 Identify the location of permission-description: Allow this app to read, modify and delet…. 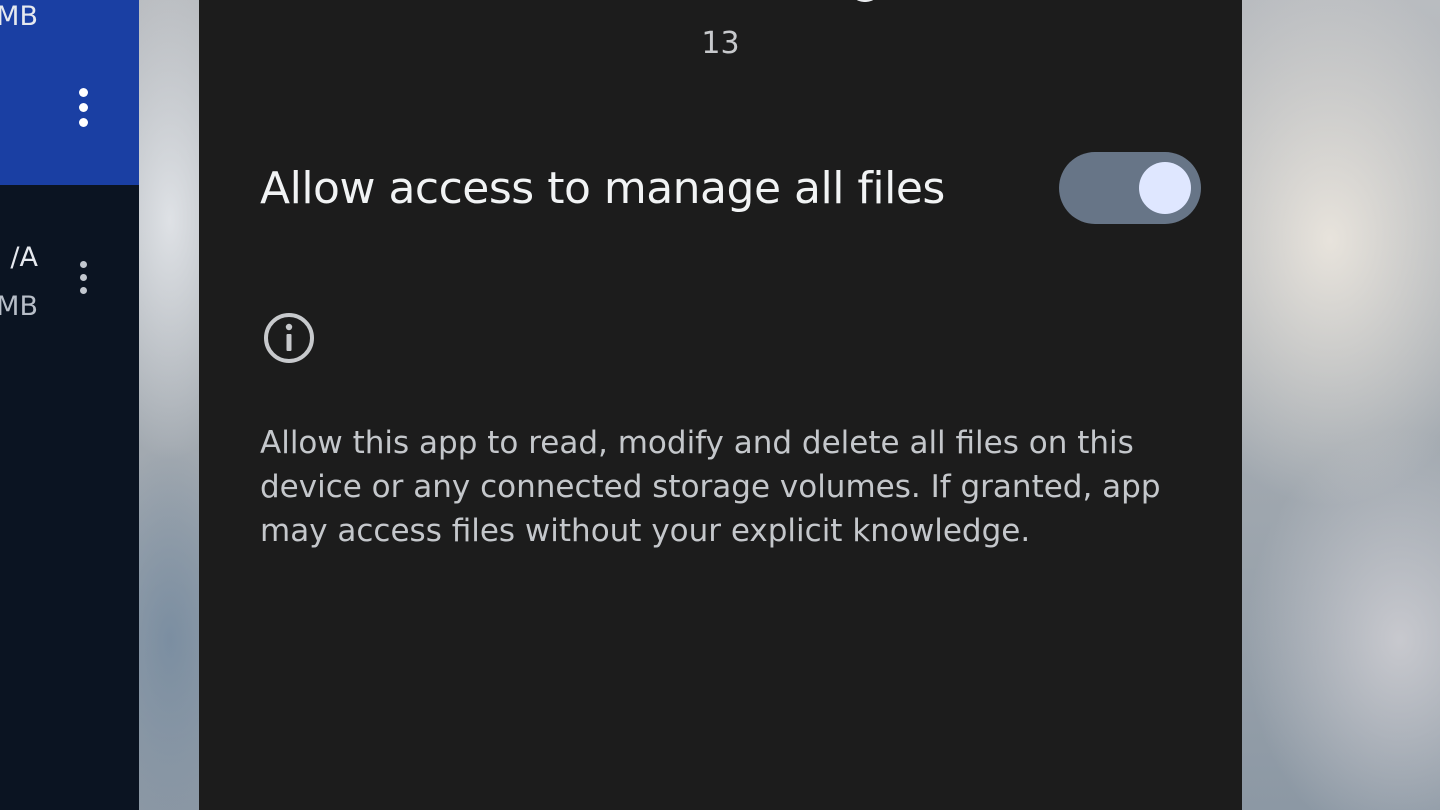
(710, 487).